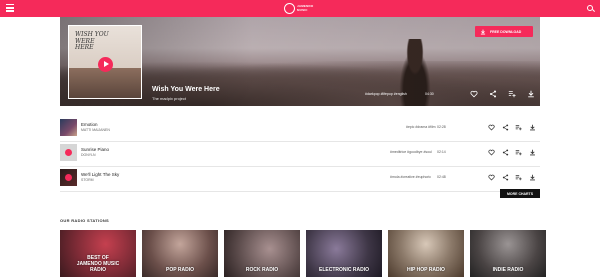 The width and height of the screenshot is (600, 277). Describe the element at coordinates (262, 253) in the screenshot. I see `radio-station-card: ROCK RADIO` at that location.